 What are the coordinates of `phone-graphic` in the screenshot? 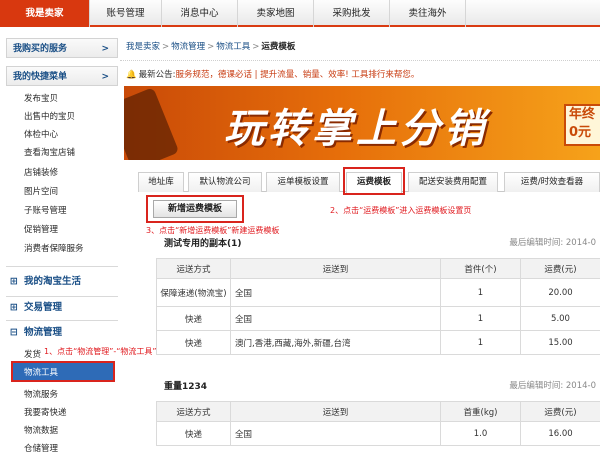 It's located at (151, 123).